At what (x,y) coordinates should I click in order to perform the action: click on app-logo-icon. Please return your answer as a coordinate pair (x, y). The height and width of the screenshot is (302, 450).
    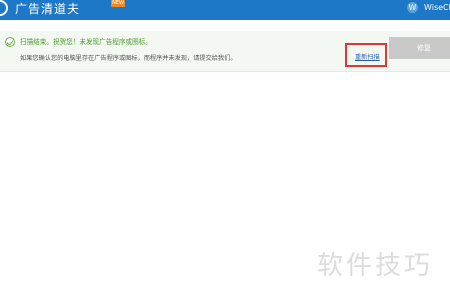
    Looking at the image, I should click on (4, 8).